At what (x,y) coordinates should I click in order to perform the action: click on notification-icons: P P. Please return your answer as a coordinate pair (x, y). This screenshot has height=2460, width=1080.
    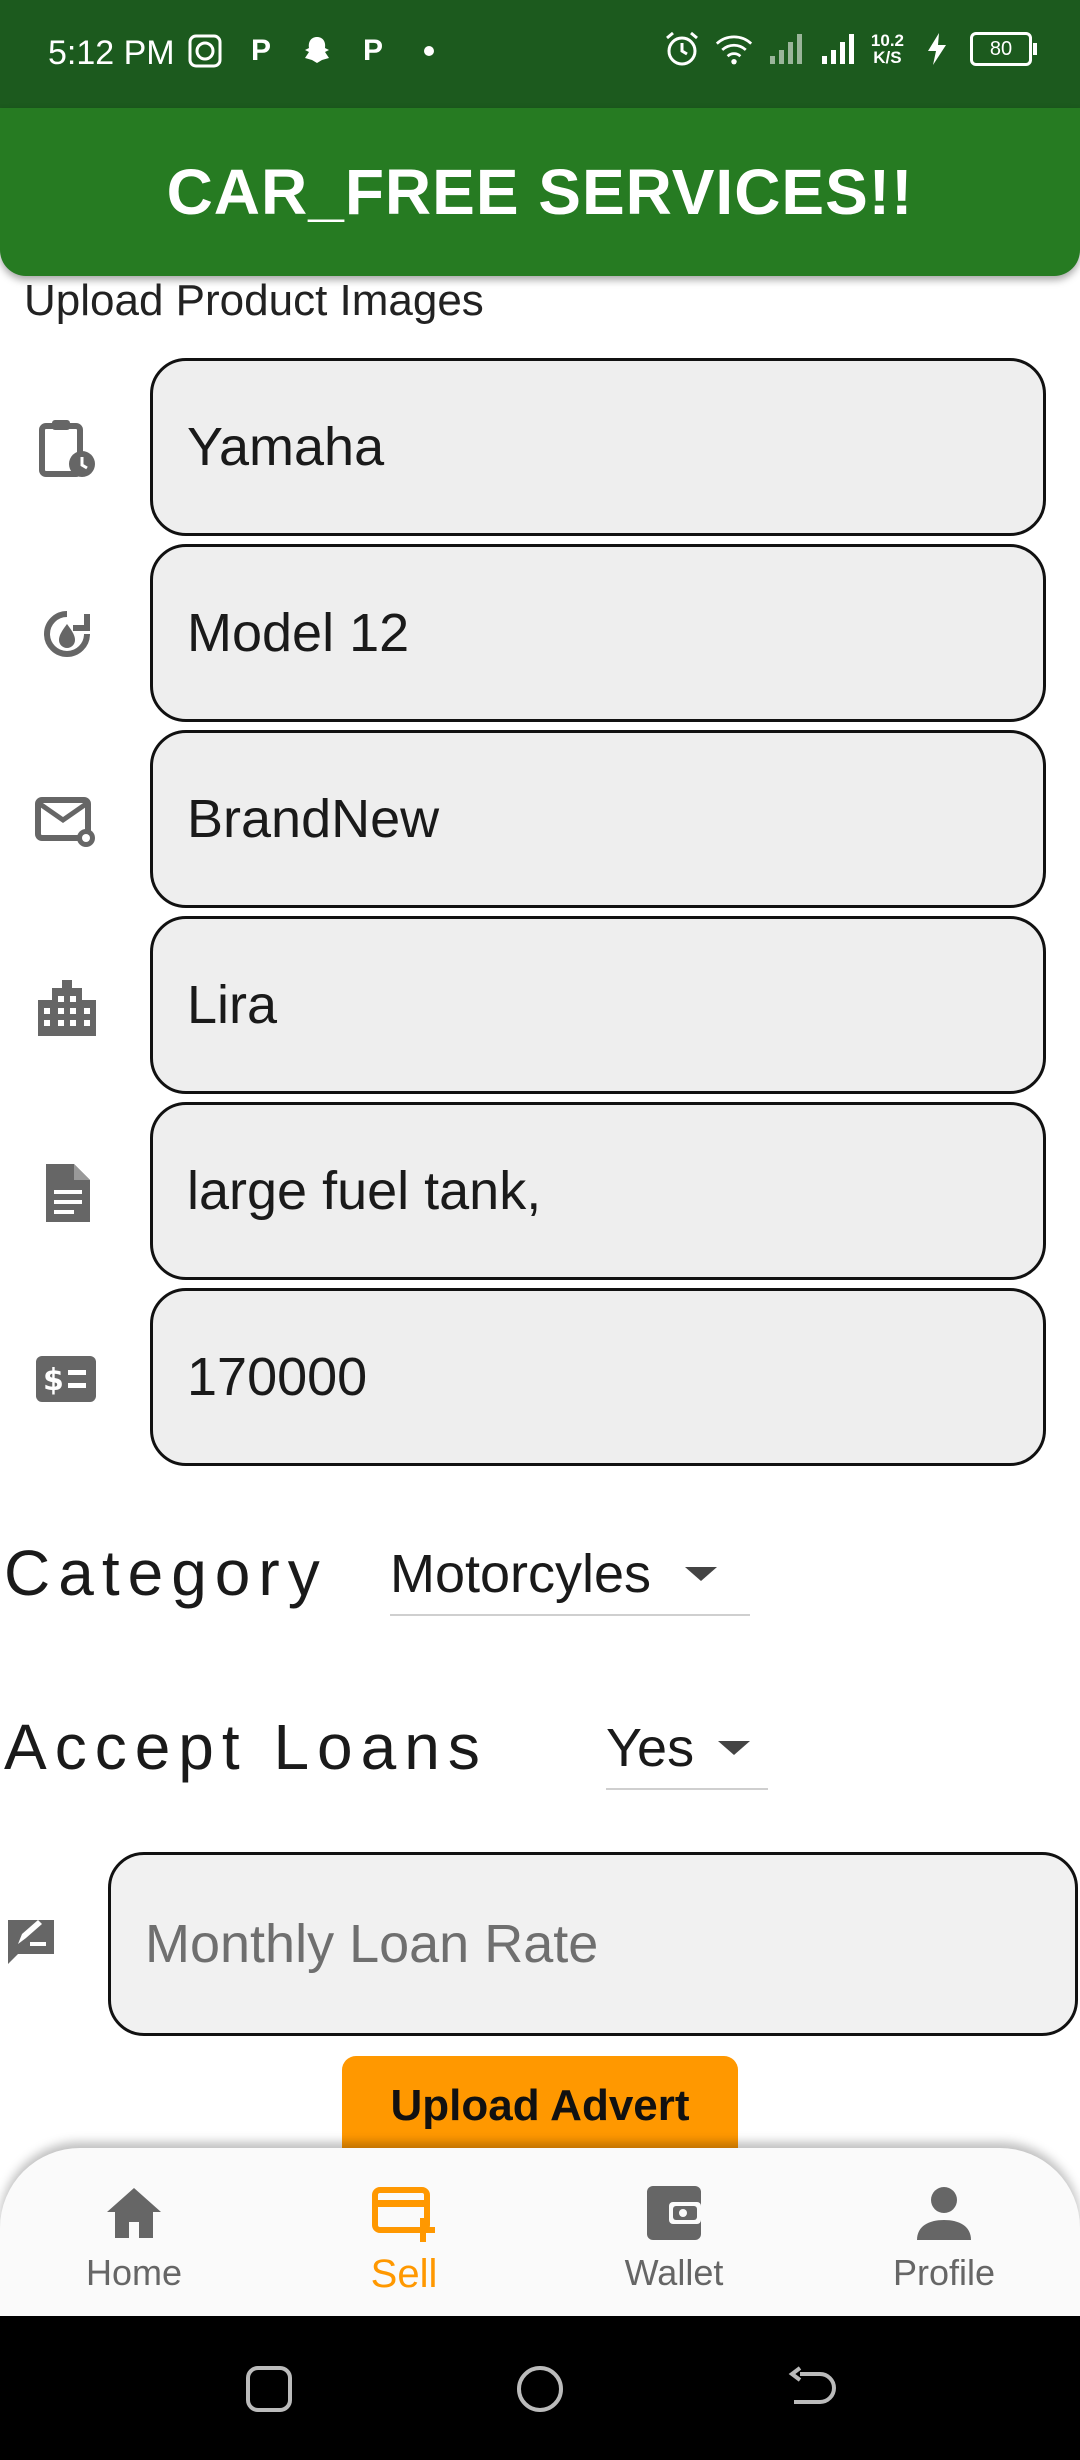
    Looking at the image, I should click on (317, 51).